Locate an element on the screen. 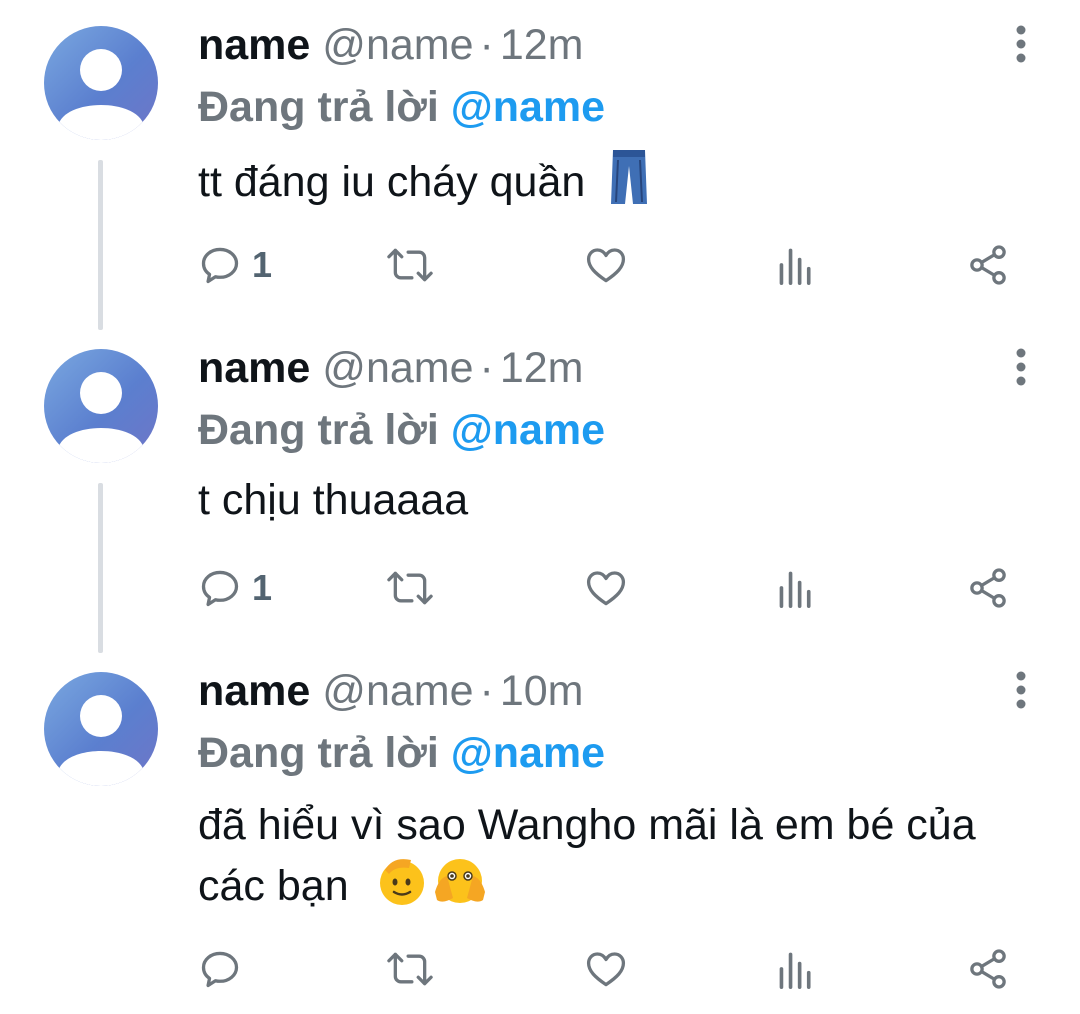 This screenshot has width=1080, height=1014. tweet-actions is located at coordinates (613, 969).